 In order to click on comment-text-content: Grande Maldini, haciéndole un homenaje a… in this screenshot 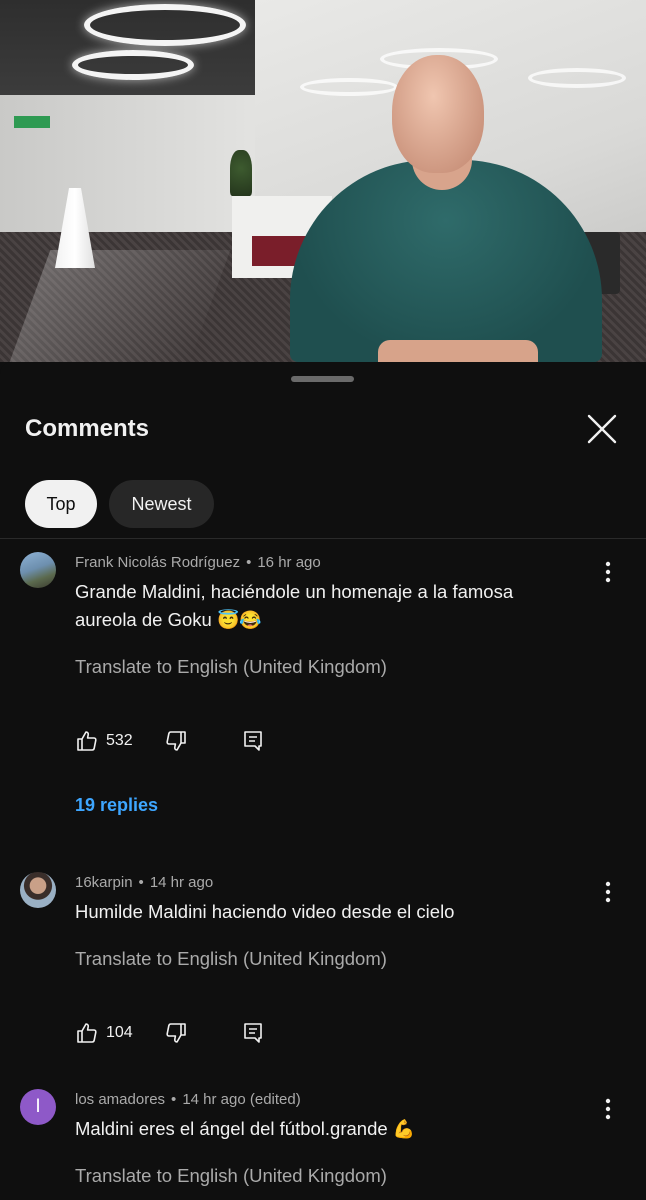, I will do `click(294, 605)`.